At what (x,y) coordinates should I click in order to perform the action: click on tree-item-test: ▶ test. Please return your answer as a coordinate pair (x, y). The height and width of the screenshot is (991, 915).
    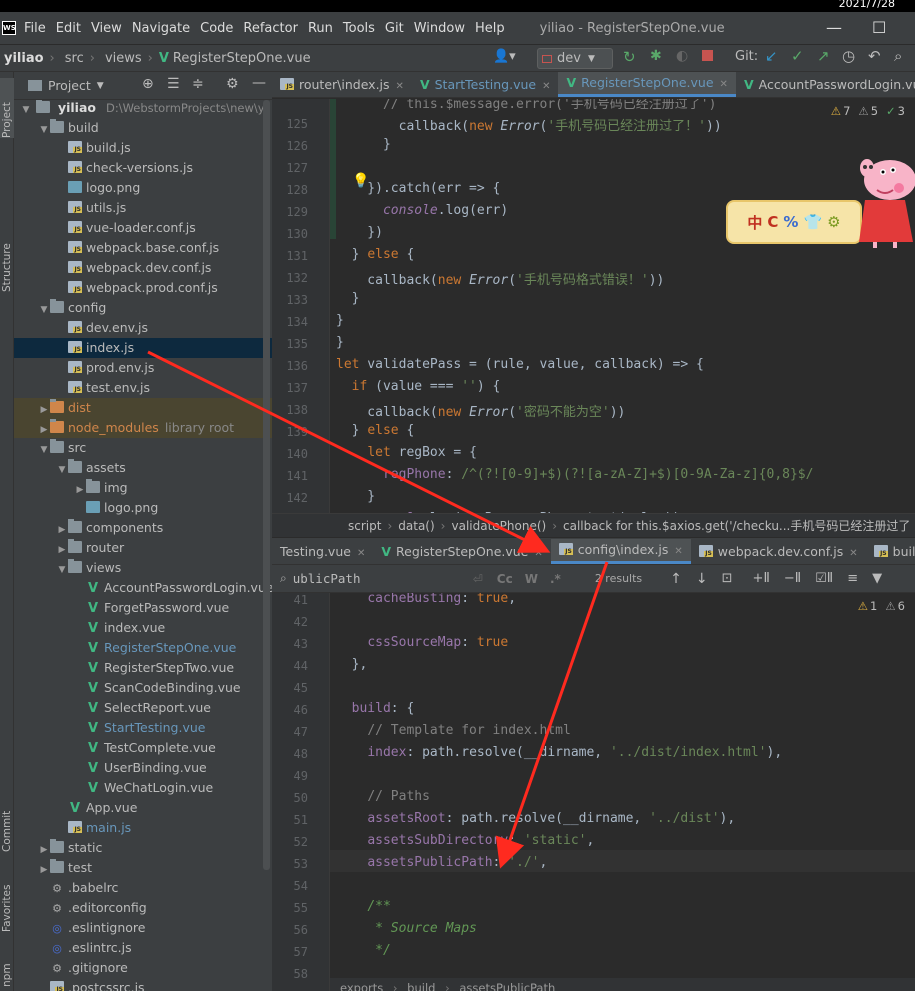
    Looking at the image, I should click on (143, 868).